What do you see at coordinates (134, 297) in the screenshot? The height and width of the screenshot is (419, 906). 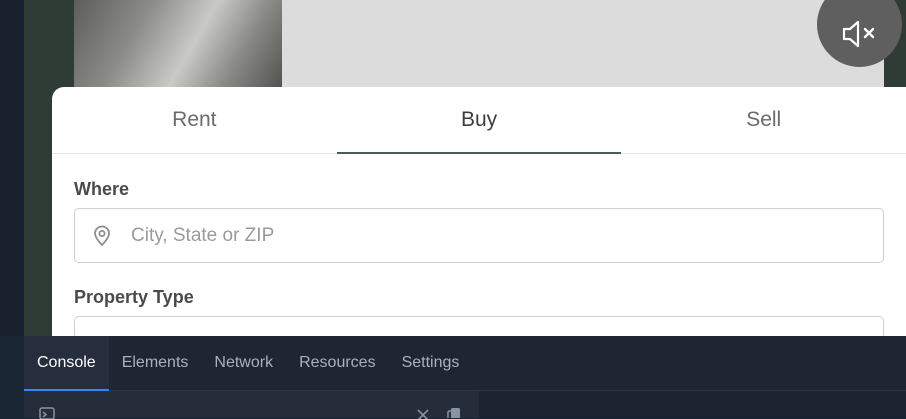 I see `property-type-label: Property Type` at bounding box center [134, 297].